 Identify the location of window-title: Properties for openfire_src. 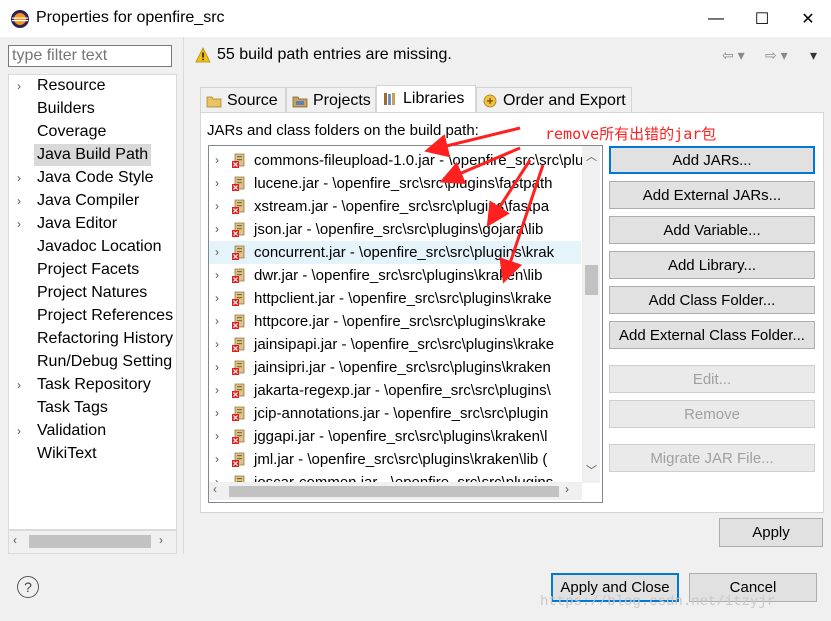
(130, 17).